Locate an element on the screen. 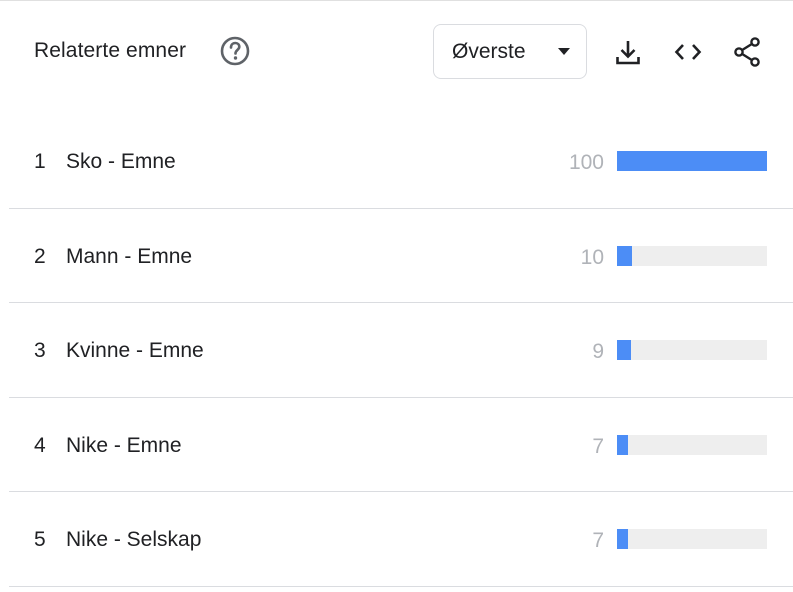 This screenshot has width=793, height=592. row-divider is located at coordinates (401, 586).